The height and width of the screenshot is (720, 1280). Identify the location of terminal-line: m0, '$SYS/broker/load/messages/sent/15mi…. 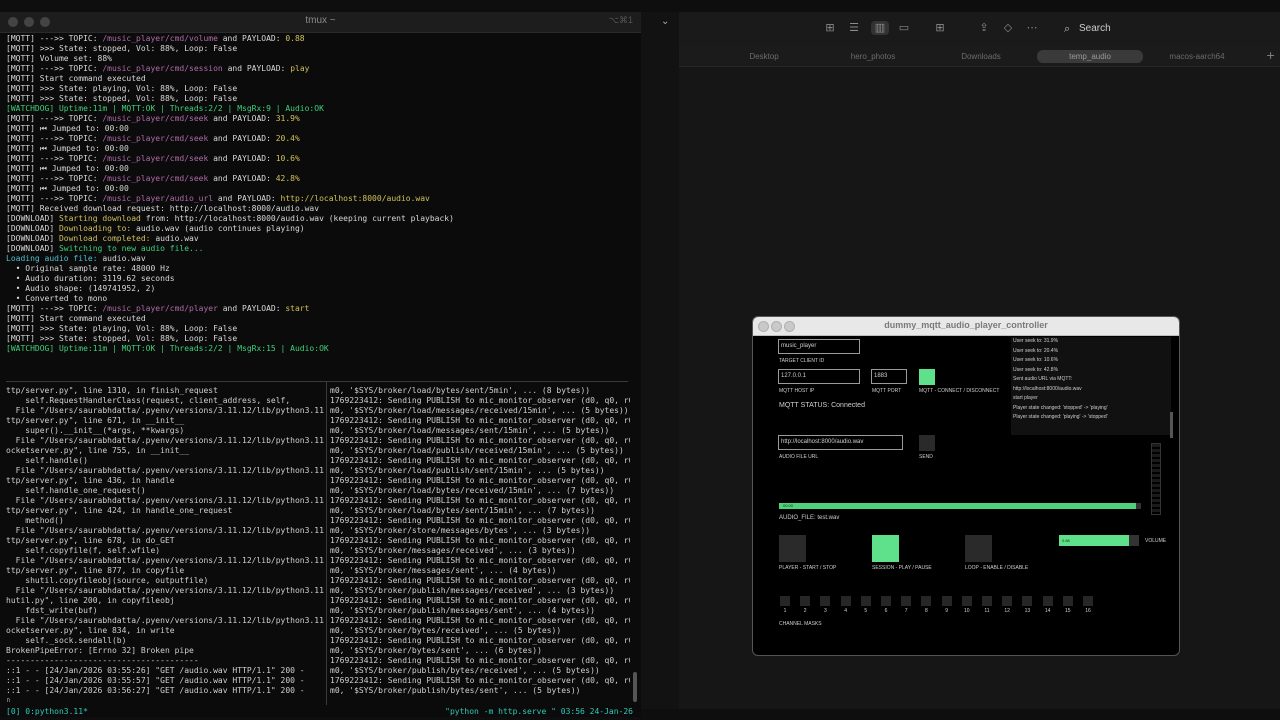
(470, 430).